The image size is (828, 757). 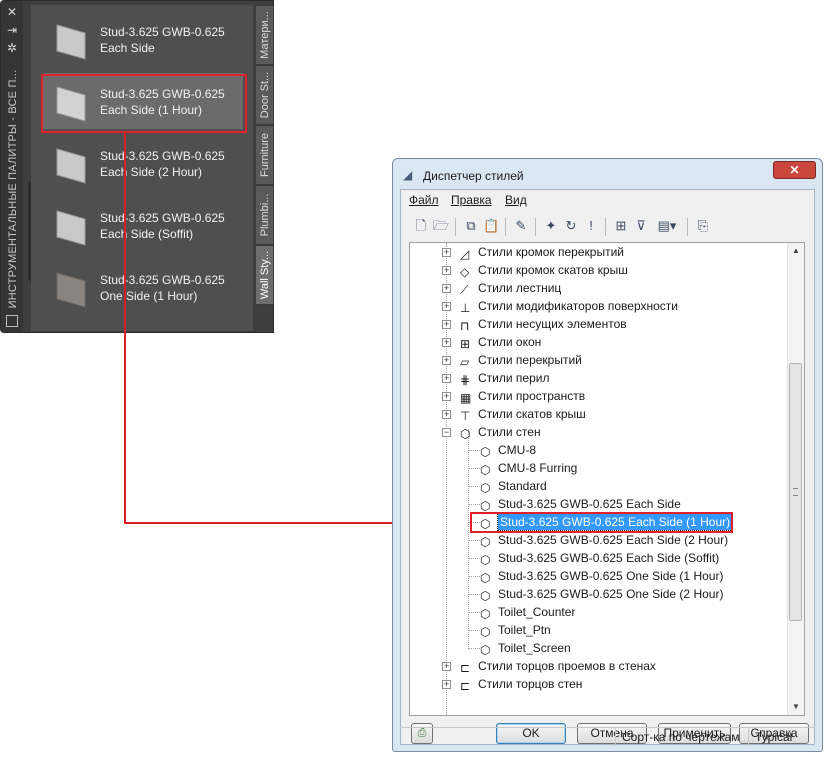 What do you see at coordinates (607, 175) in the screenshot?
I see `title-bar: ◢ Диспетчер стилей ✕` at bounding box center [607, 175].